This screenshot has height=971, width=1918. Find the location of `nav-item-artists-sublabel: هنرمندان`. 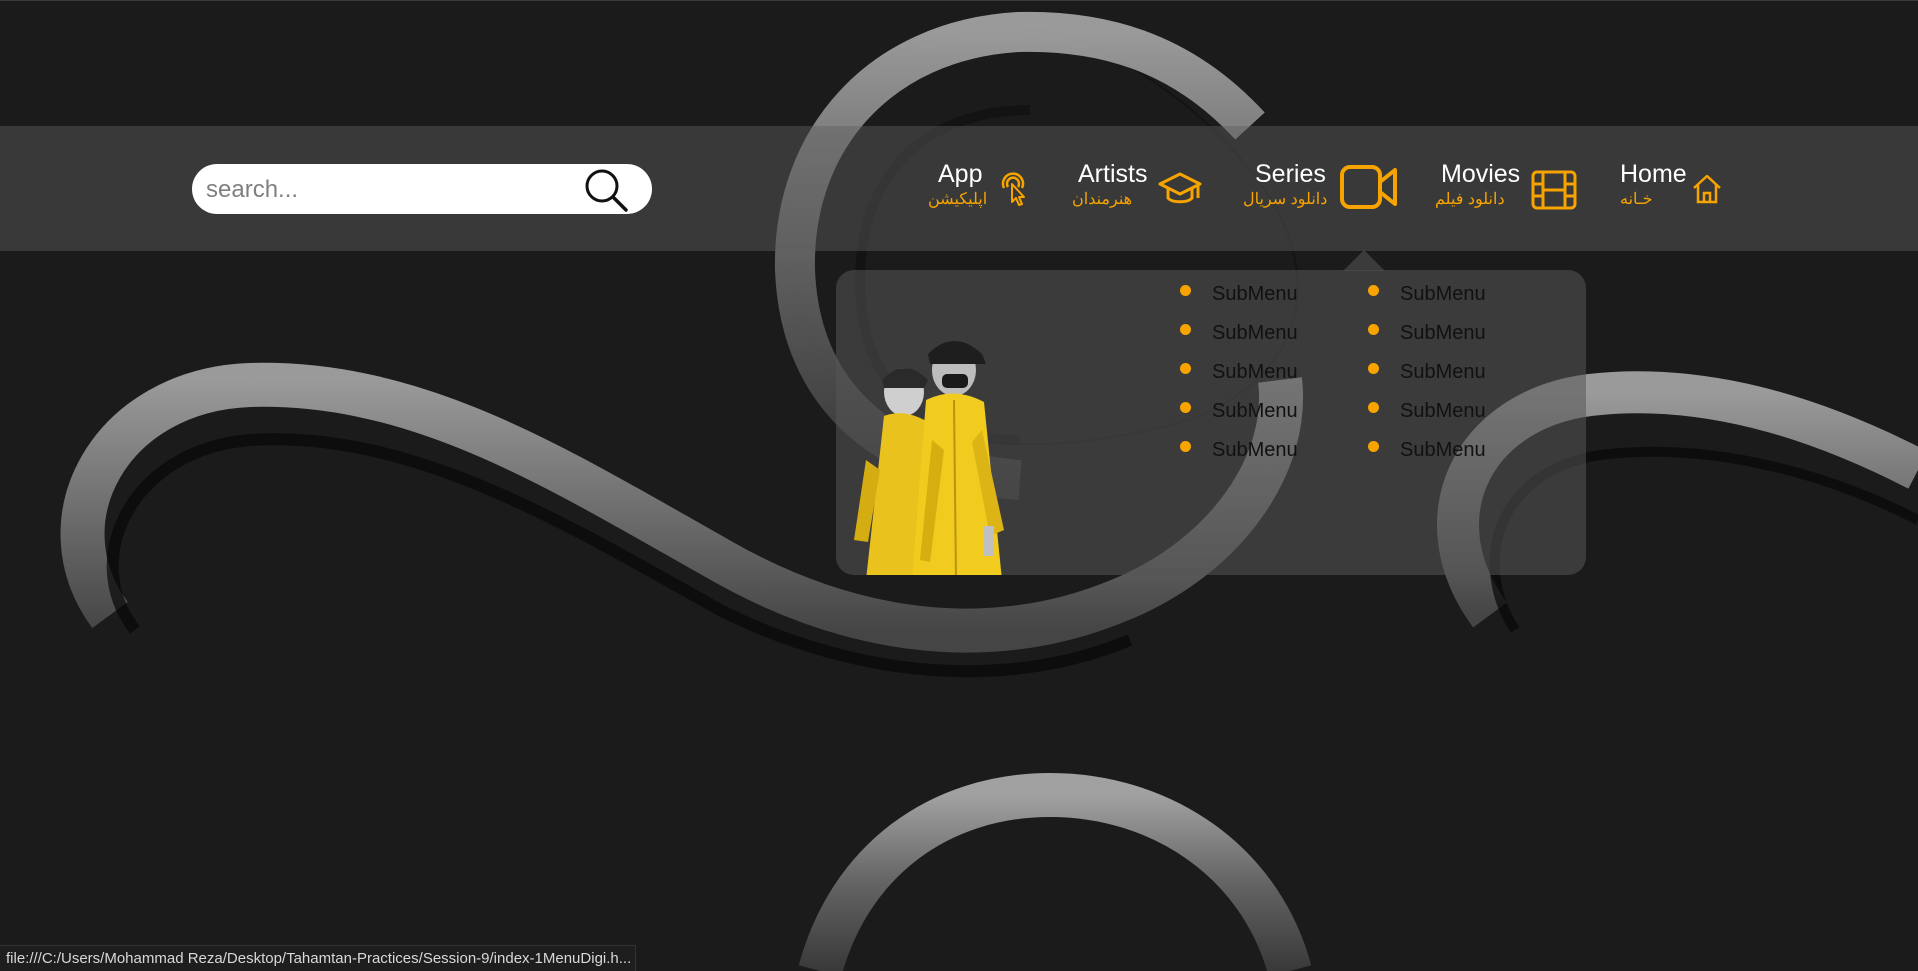

nav-item-artists-sublabel: هنرمندان is located at coordinates (1102, 199).